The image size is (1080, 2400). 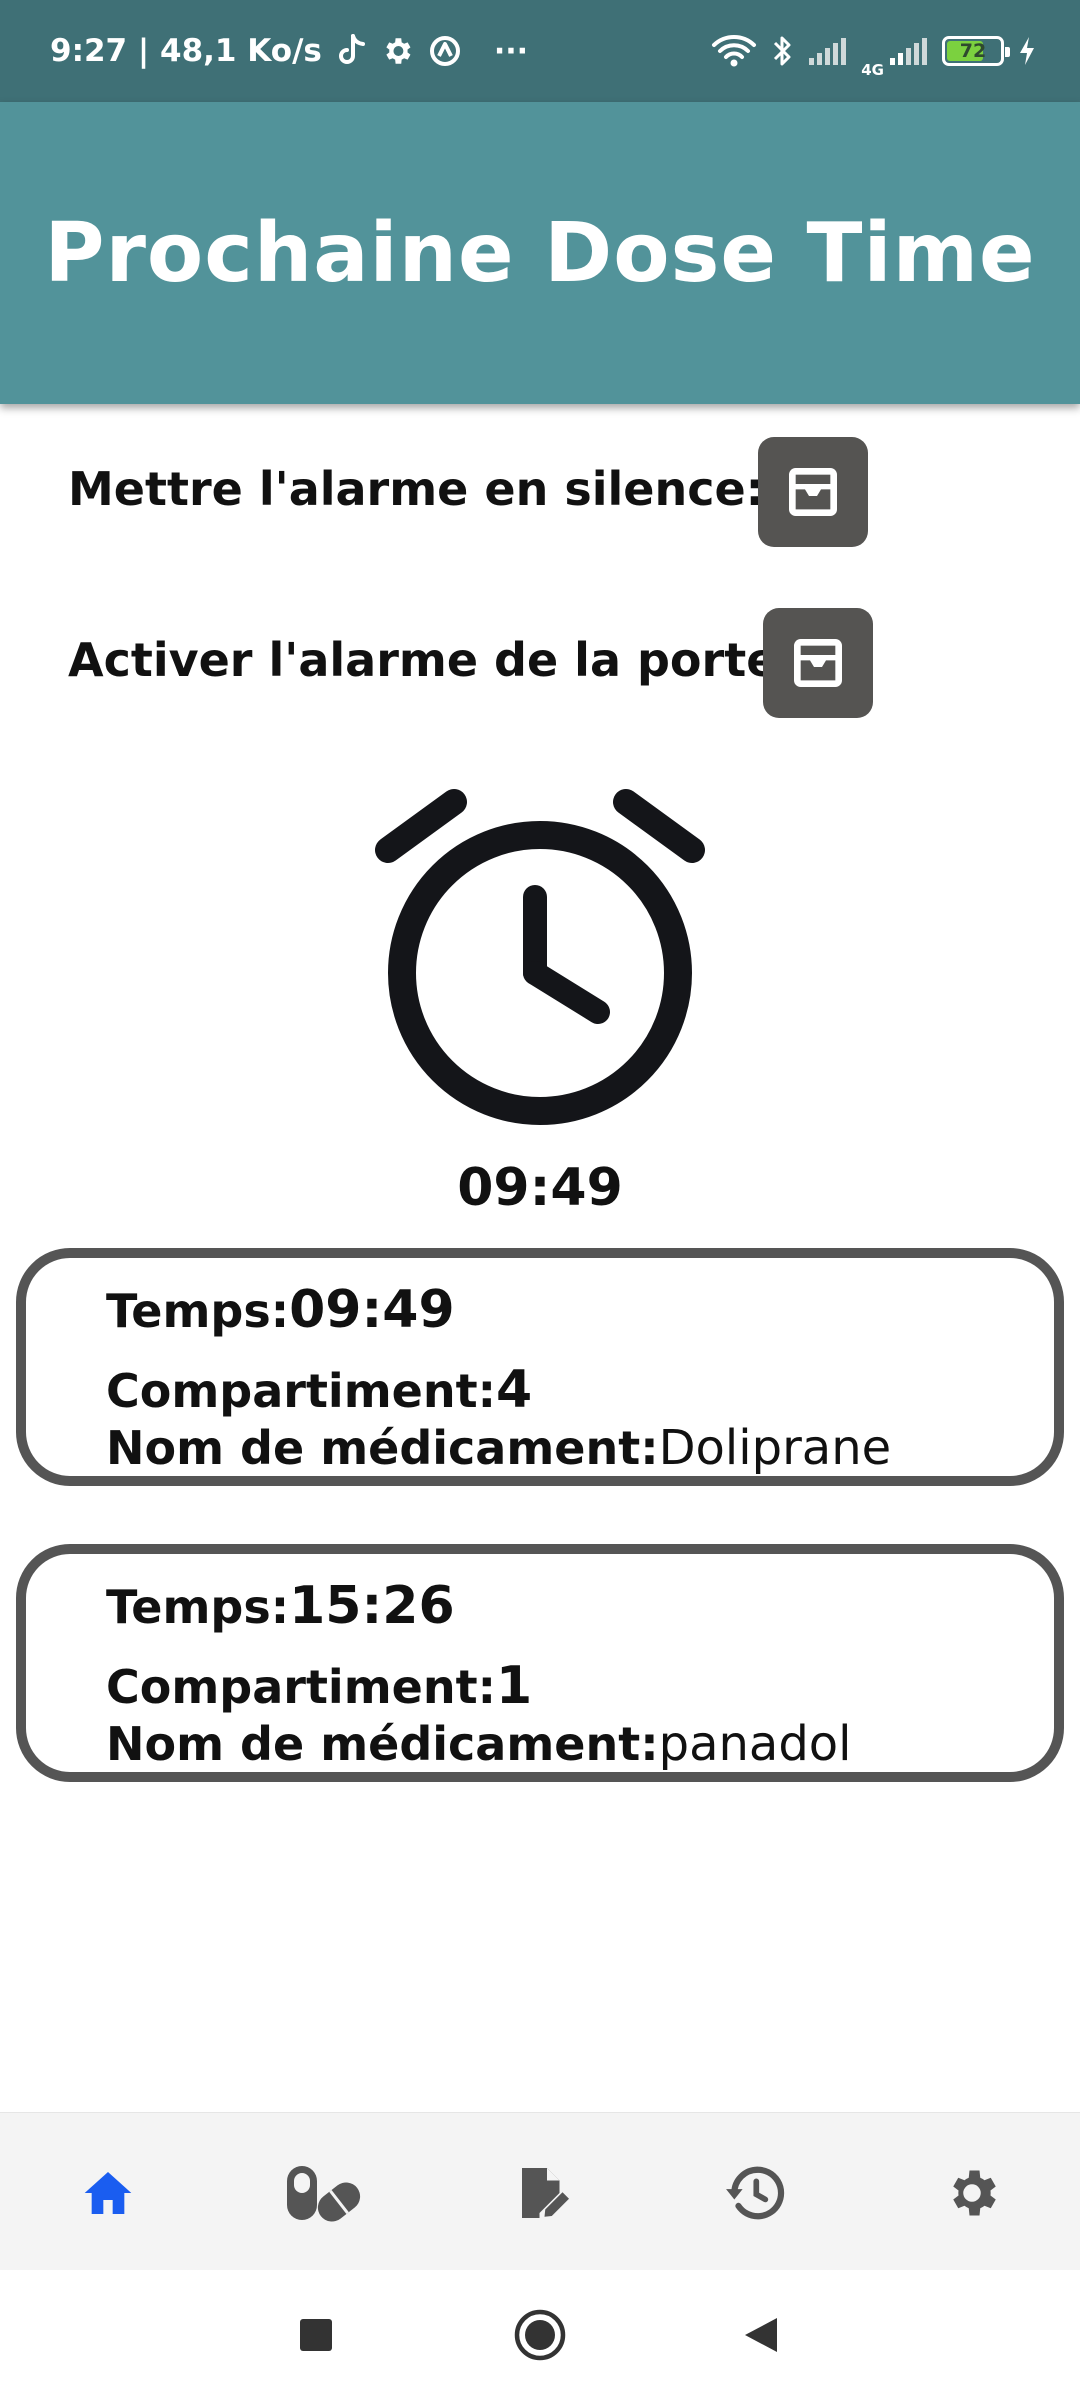 I want to click on system-navigation-bar, so click(x=540, y=2335).